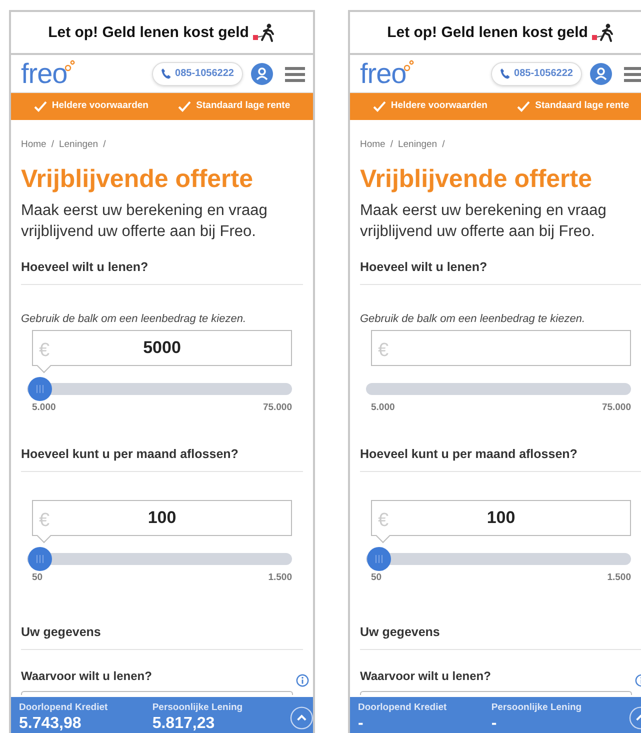 This screenshot has width=641, height=733. I want to click on result-value: 5.817,23, so click(184, 723).